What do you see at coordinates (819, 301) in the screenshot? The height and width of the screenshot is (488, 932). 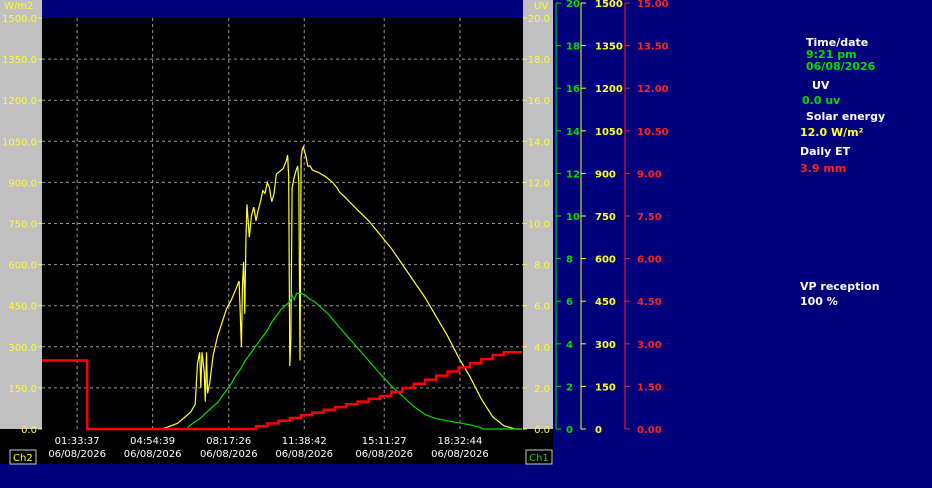 I see `vp-value: 100 %` at bounding box center [819, 301].